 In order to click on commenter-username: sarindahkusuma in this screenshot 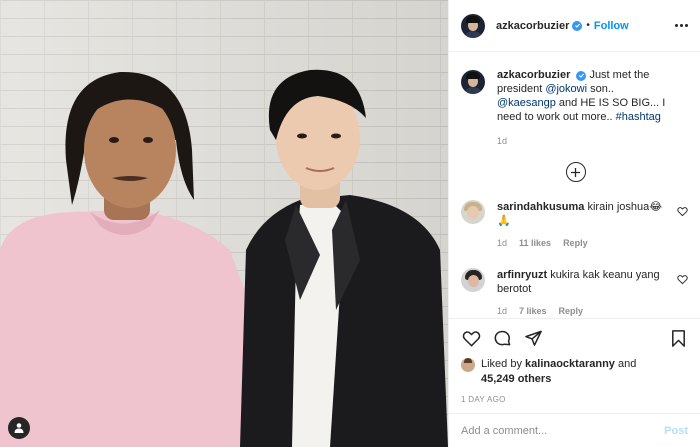, I will do `click(540, 207)`.